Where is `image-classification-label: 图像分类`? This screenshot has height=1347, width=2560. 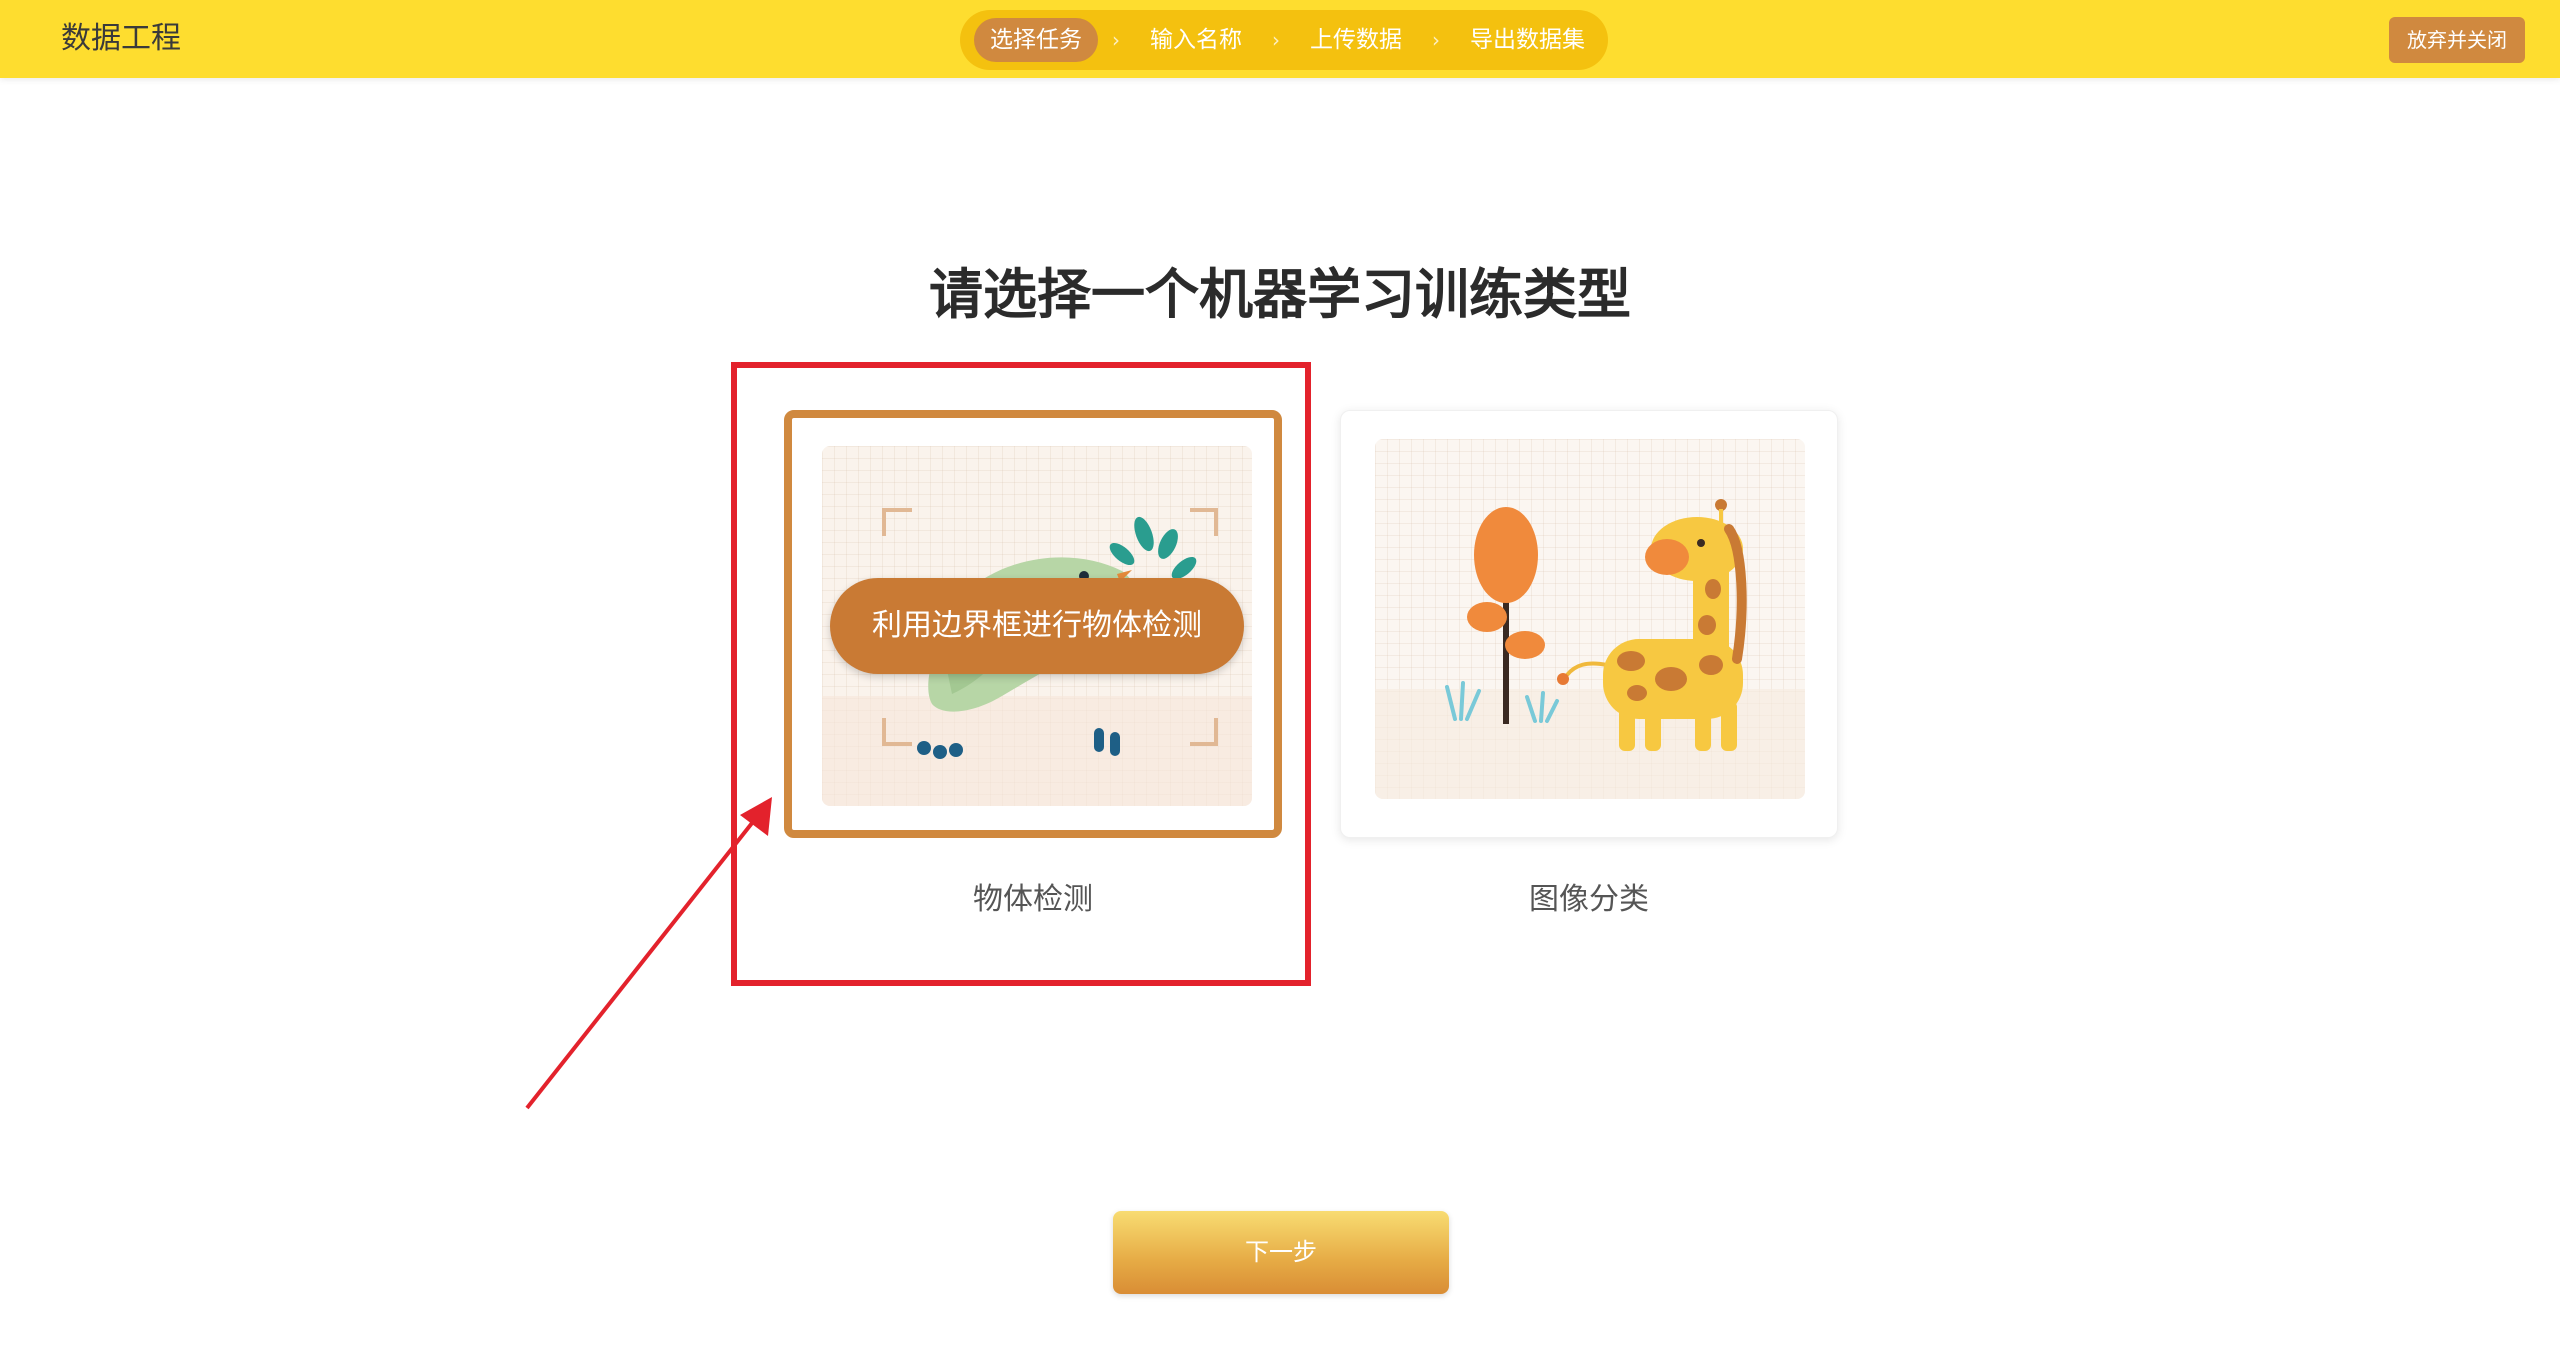
image-classification-label: 图像分类 is located at coordinates (1589, 899).